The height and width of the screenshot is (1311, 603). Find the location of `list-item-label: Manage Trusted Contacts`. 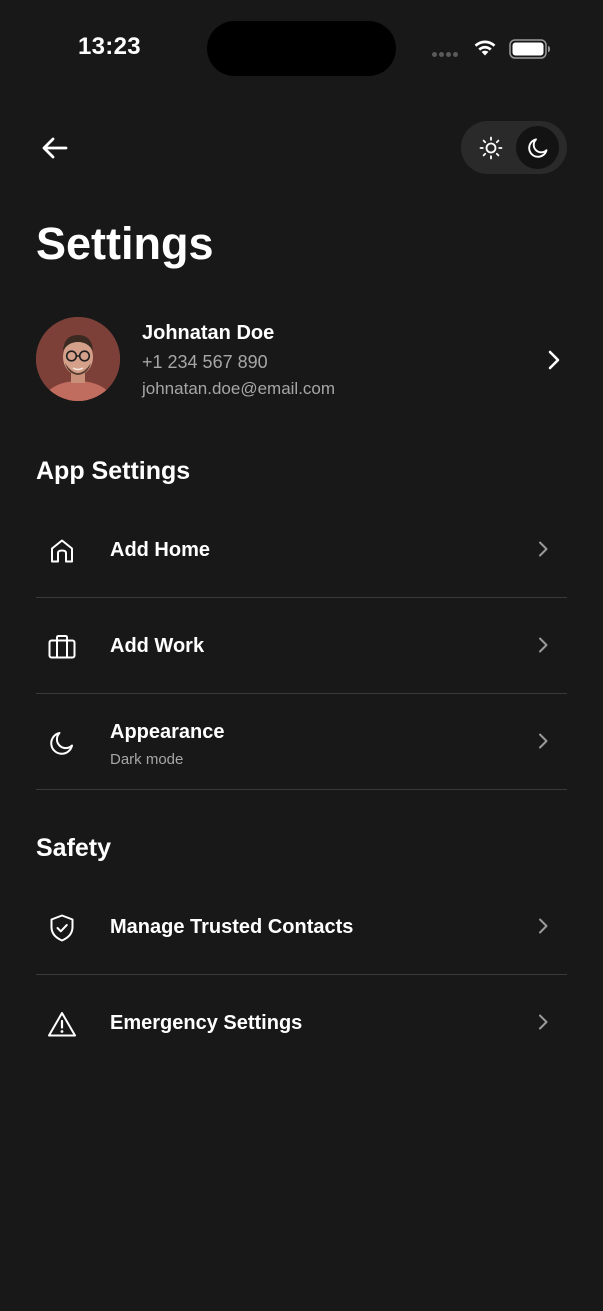

list-item-label: Manage Trusted Contacts is located at coordinates (232, 927).